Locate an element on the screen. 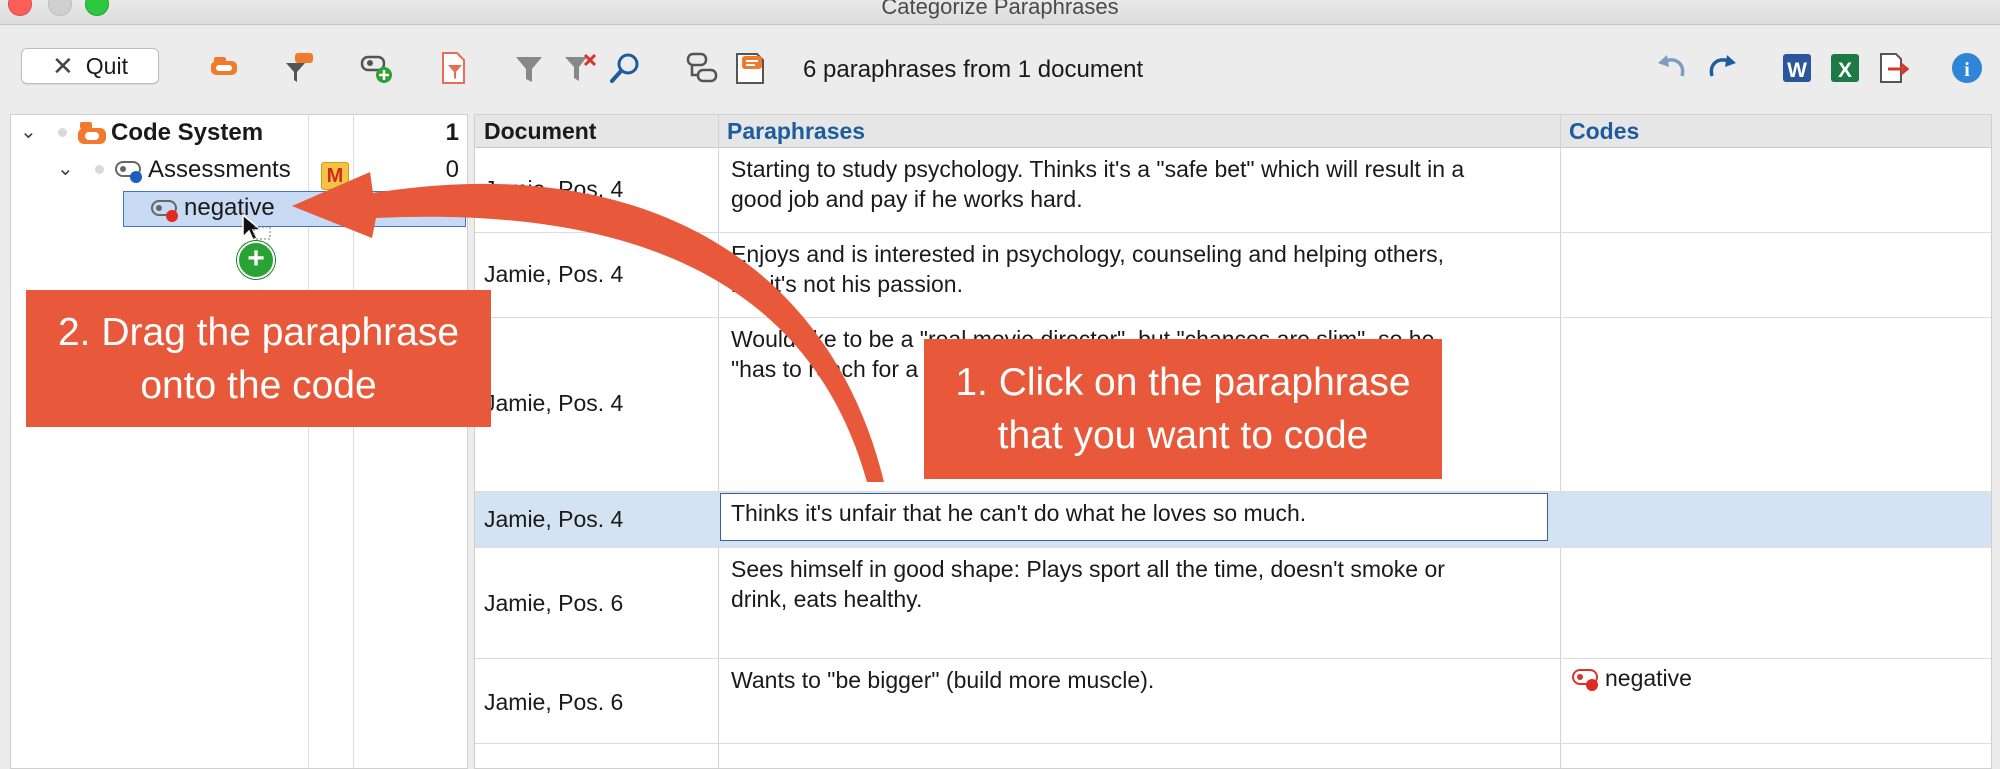 This screenshot has height=769, width=2000. drag-instruction-callout: 2. Drag the paraphrase onto the code is located at coordinates (258, 358).